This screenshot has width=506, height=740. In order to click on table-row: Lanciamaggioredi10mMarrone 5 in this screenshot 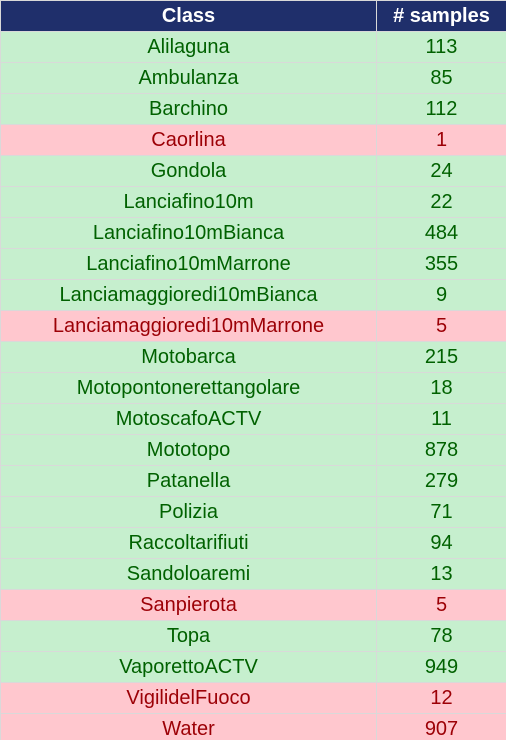, I will do `click(253, 326)`.